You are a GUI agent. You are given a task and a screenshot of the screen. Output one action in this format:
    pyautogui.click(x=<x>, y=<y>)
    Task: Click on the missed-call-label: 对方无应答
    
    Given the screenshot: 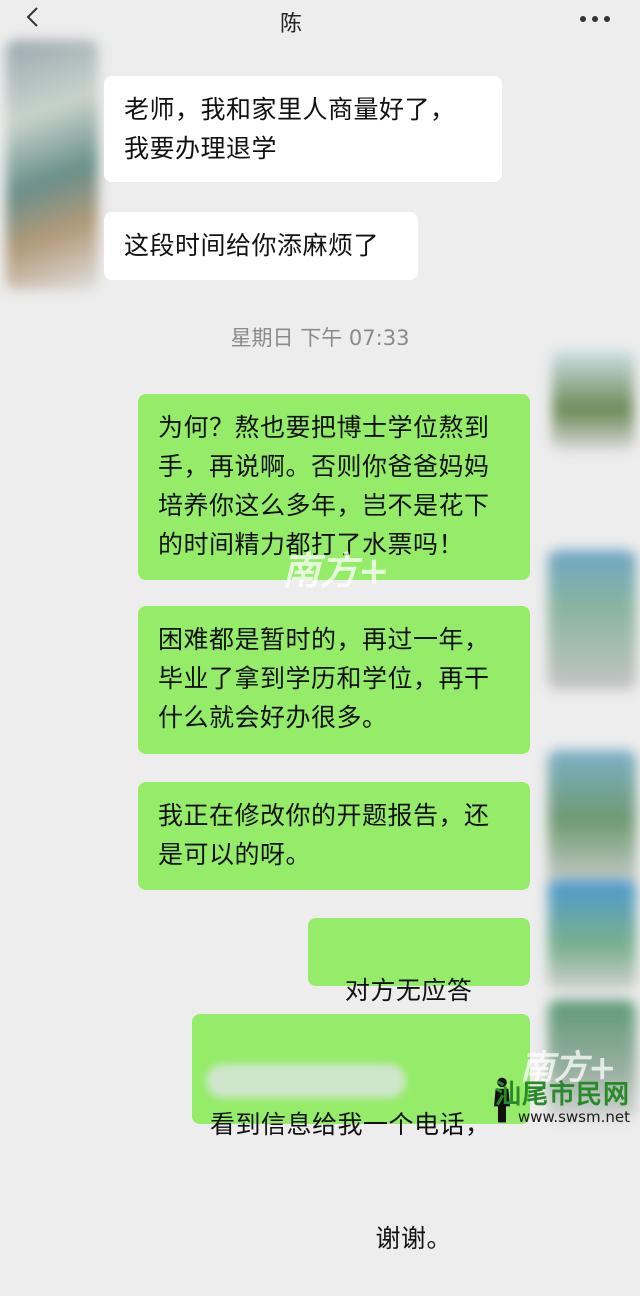 What is the action you would take?
    pyautogui.click(x=408, y=990)
    